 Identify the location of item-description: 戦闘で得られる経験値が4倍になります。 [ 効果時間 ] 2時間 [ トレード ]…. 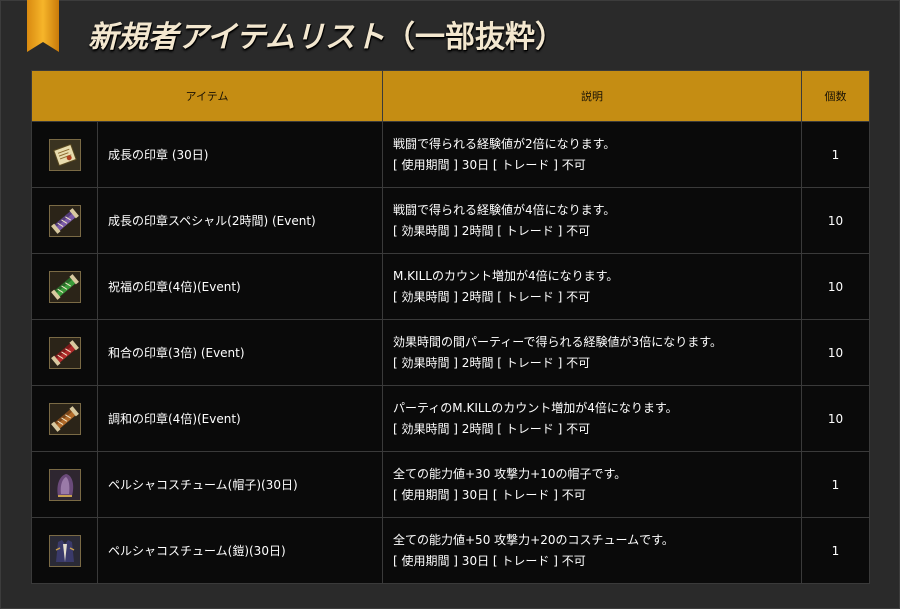
(592, 220).